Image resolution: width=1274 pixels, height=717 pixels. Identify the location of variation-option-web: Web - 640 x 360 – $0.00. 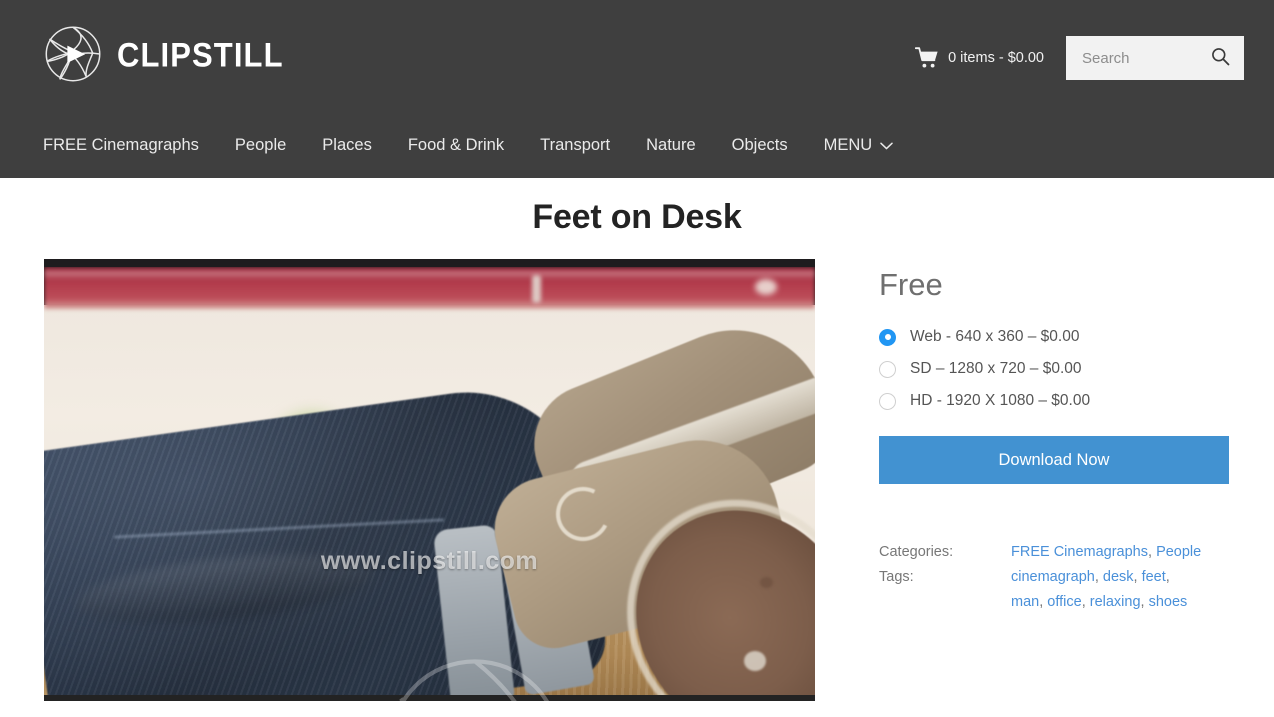
(1054, 337).